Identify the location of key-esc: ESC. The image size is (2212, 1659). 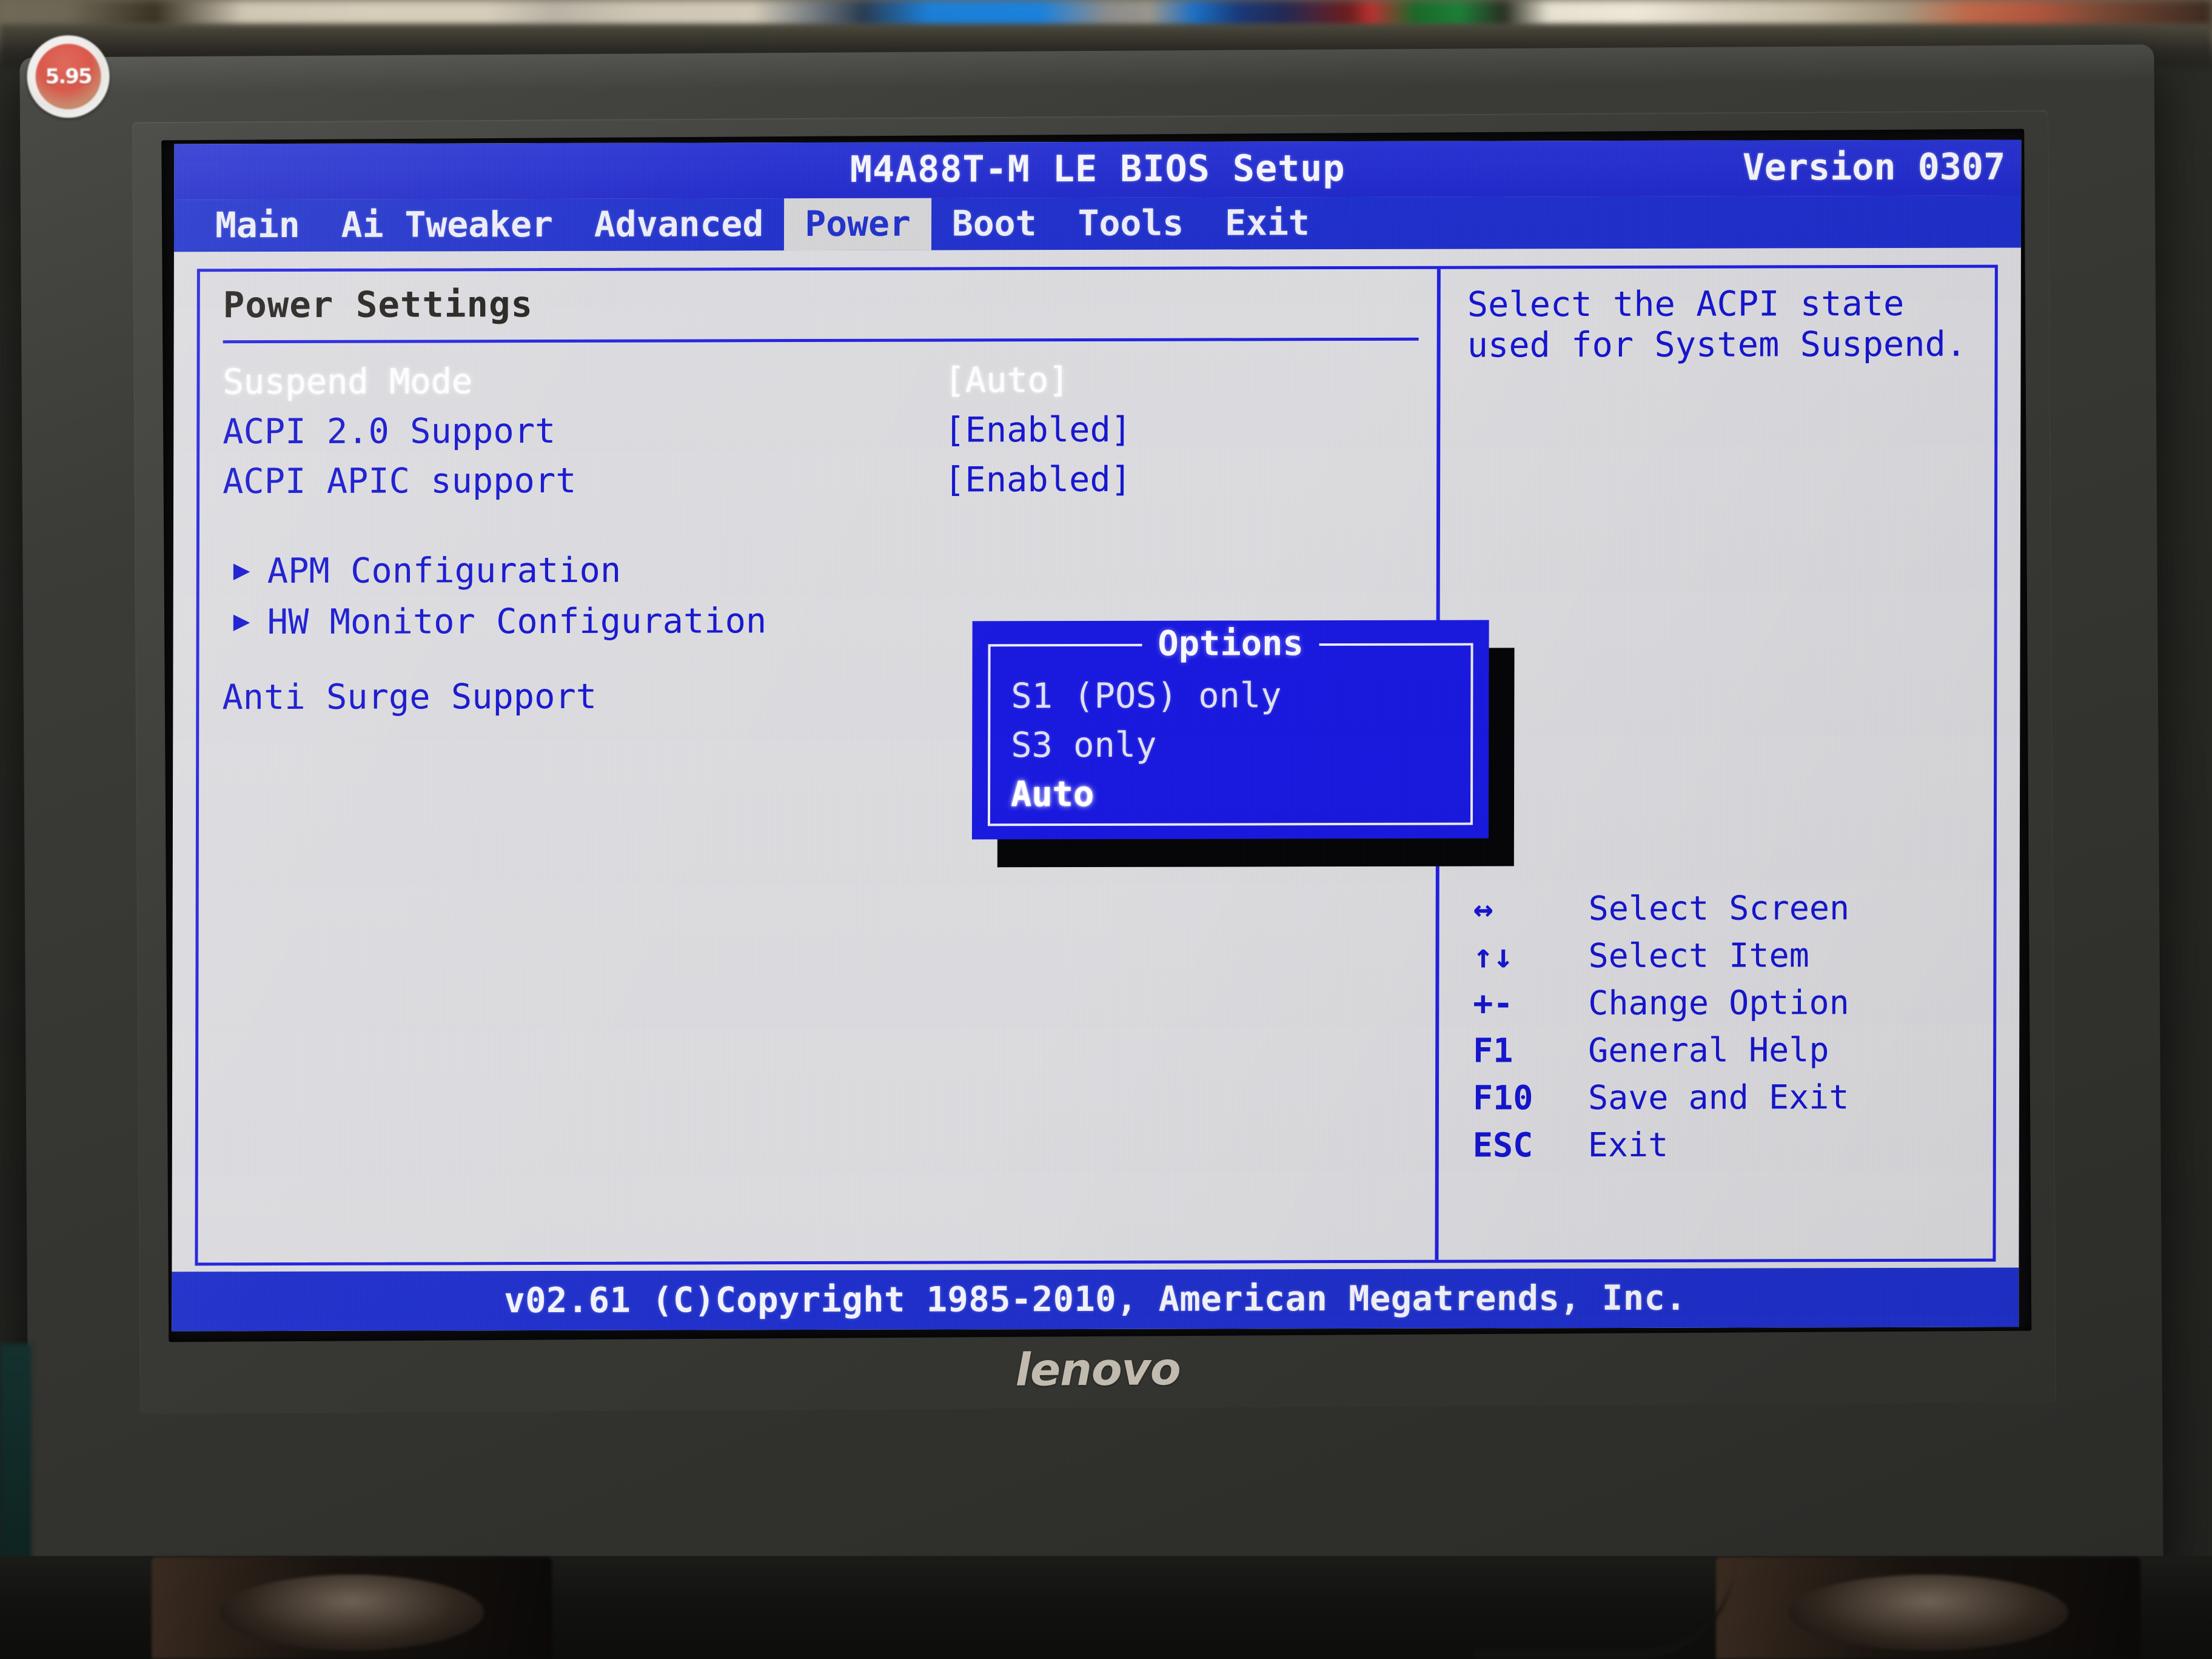
(1503, 1145).